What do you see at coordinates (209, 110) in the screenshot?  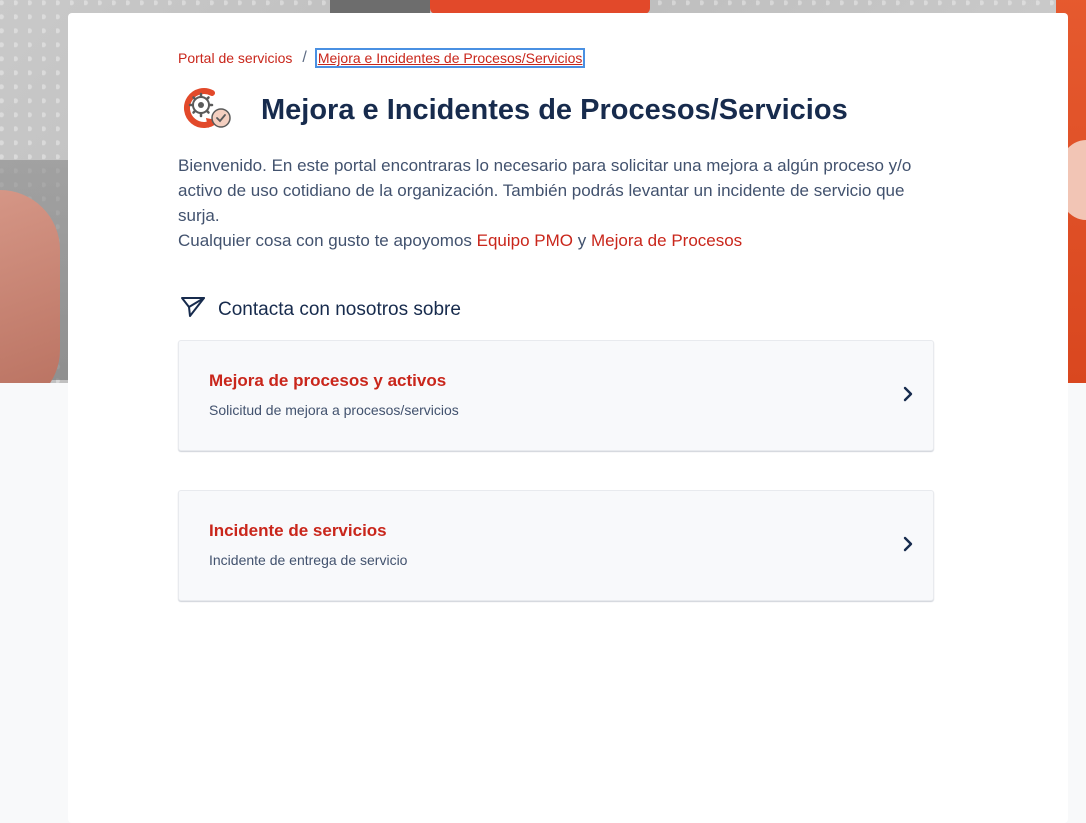 I see `gear-refresh-icon` at bounding box center [209, 110].